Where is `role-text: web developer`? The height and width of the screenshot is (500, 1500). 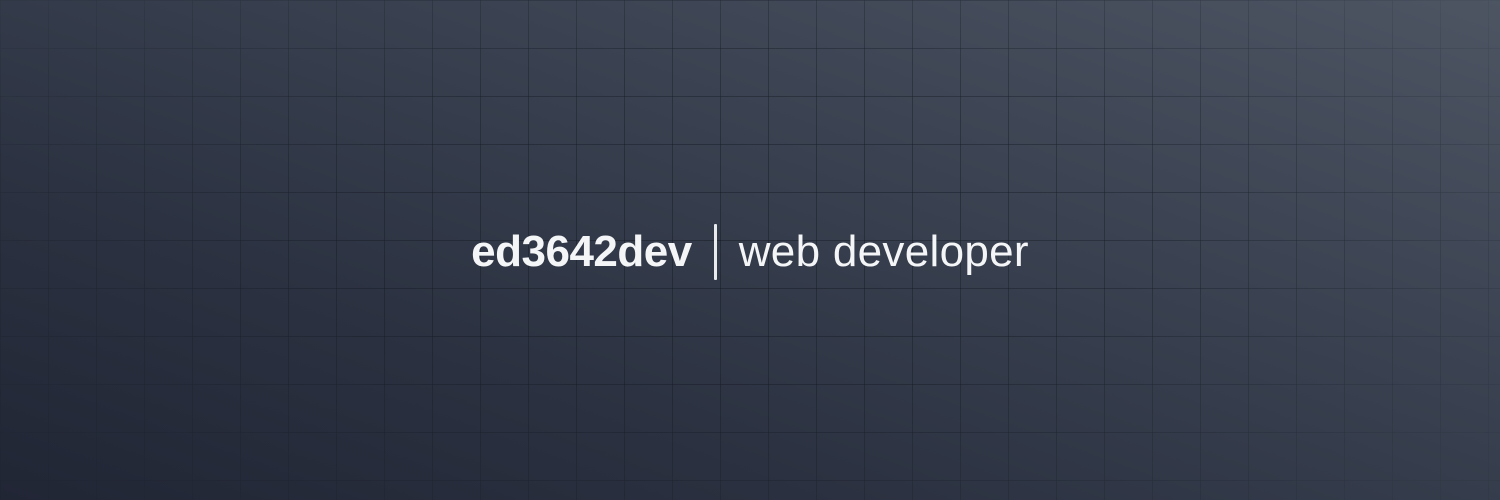 role-text: web developer is located at coordinates (883, 251).